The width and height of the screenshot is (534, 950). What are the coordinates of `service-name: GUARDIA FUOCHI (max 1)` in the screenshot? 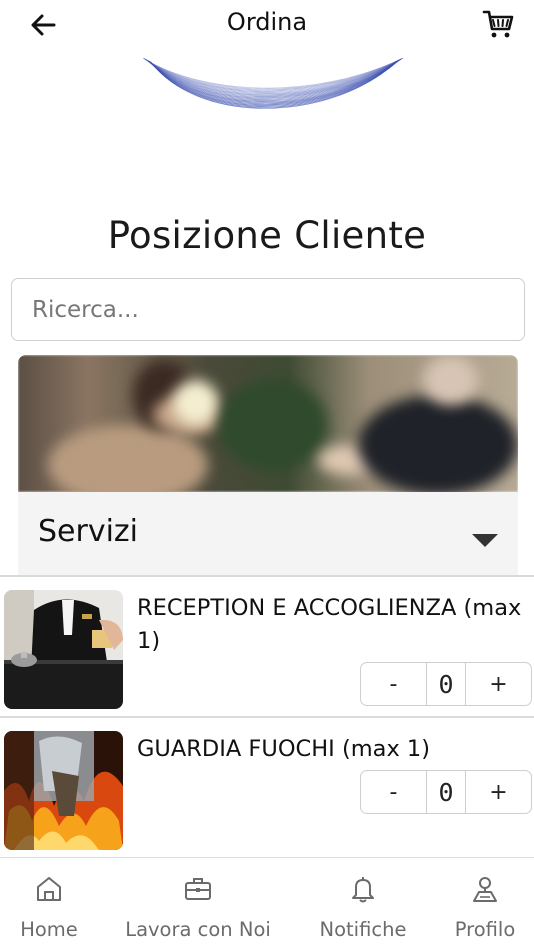 It's located at (284, 749).